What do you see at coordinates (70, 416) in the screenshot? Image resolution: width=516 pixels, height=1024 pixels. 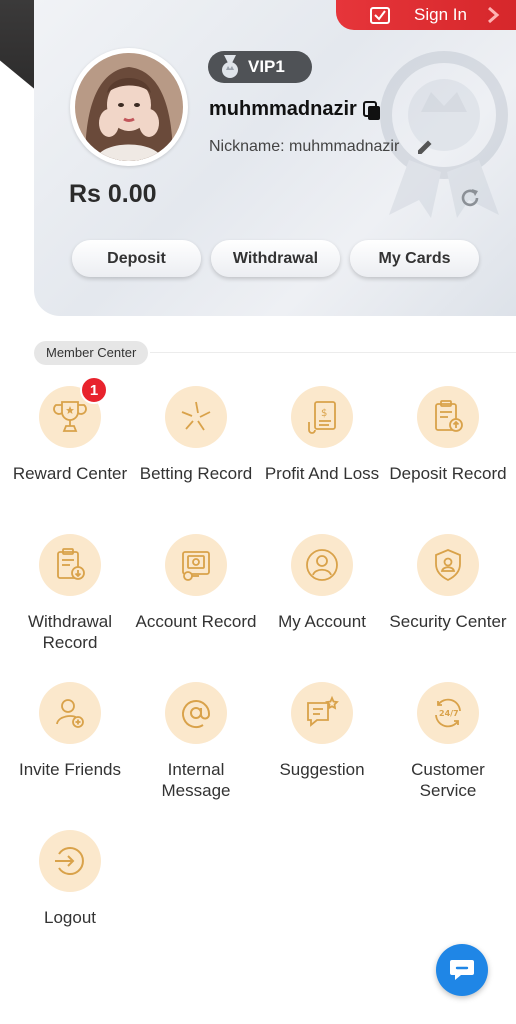 I see `trophy-icon` at bounding box center [70, 416].